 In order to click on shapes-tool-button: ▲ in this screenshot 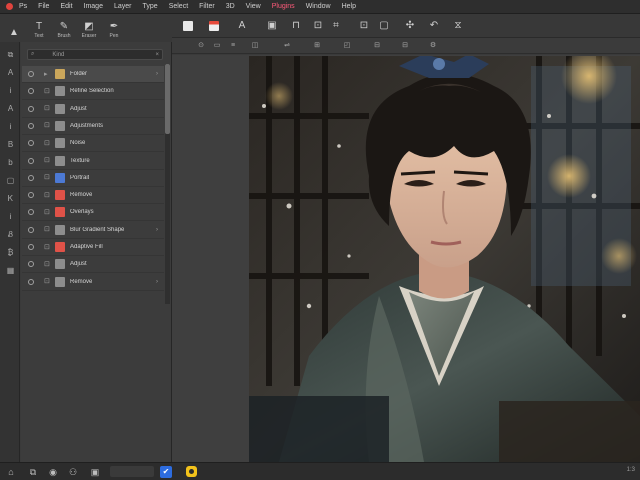, I will do `click(14, 33)`.